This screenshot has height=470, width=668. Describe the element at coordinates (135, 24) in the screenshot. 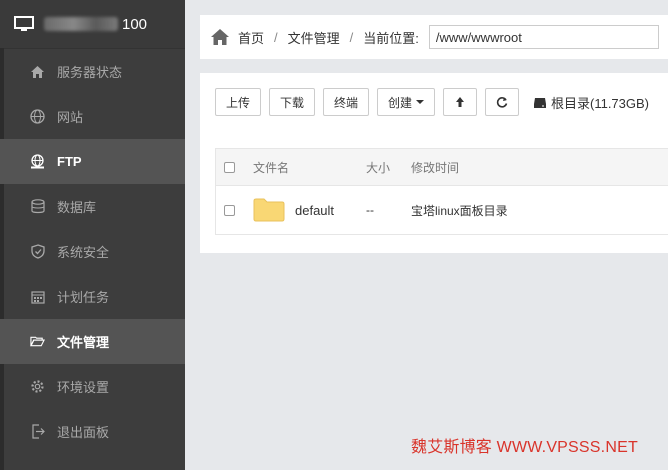

I see `server-title: 100` at that location.